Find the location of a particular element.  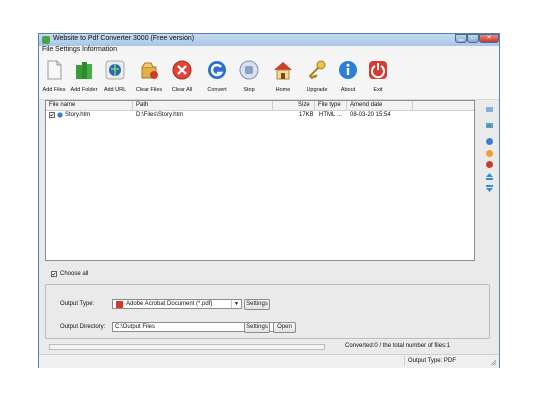

resize-grip-icon is located at coordinates (493, 362).